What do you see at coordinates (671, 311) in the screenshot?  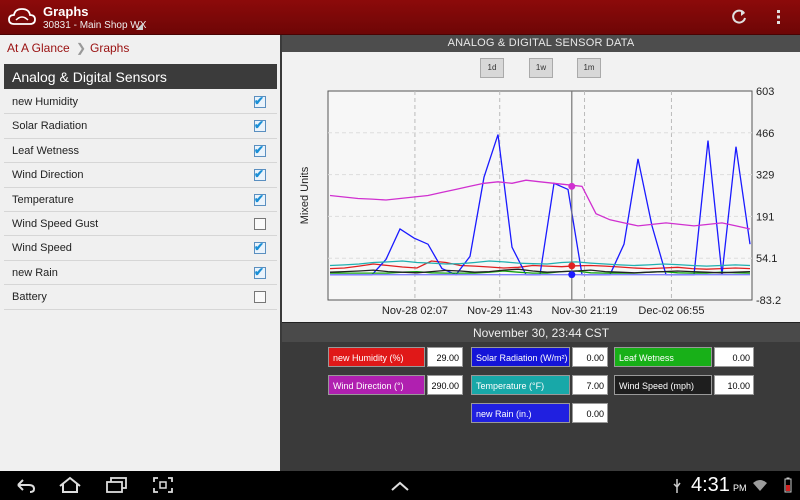 I see `x-tick-label: Dec-02 06:55` at bounding box center [671, 311].